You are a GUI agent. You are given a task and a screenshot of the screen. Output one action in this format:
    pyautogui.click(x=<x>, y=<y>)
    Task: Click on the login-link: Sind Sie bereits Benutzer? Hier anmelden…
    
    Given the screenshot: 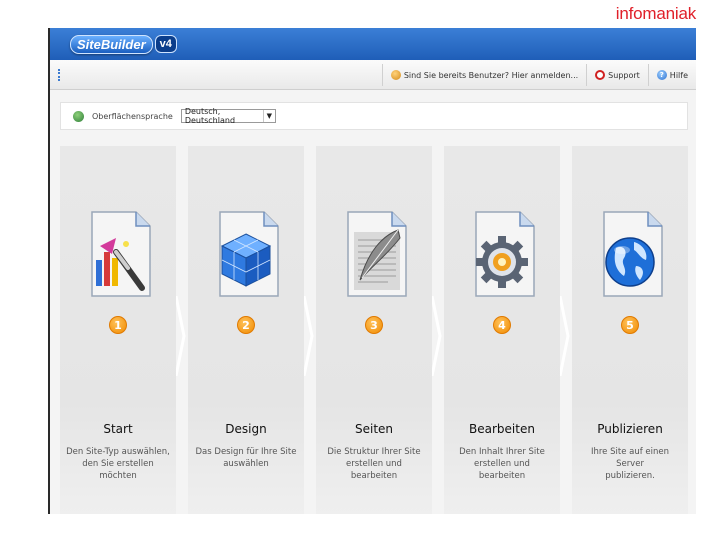 What is the action you would take?
    pyautogui.click(x=484, y=75)
    